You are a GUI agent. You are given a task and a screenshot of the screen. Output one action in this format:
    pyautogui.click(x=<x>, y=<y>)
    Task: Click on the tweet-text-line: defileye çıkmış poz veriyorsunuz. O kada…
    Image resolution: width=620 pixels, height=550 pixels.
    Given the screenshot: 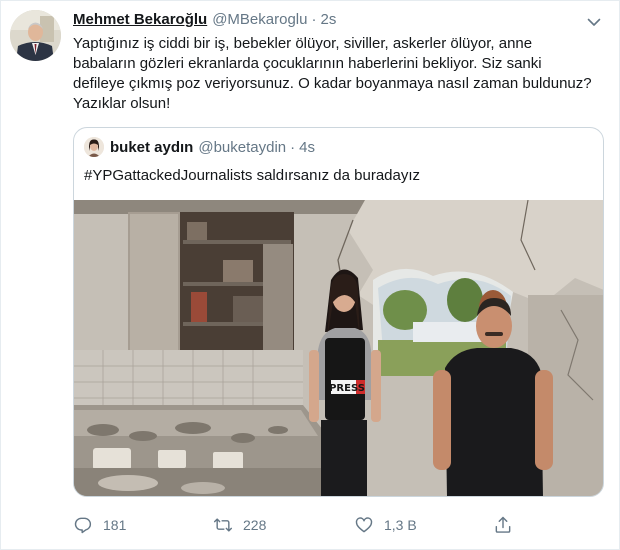 What is the action you would take?
    pyautogui.click(x=332, y=83)
    